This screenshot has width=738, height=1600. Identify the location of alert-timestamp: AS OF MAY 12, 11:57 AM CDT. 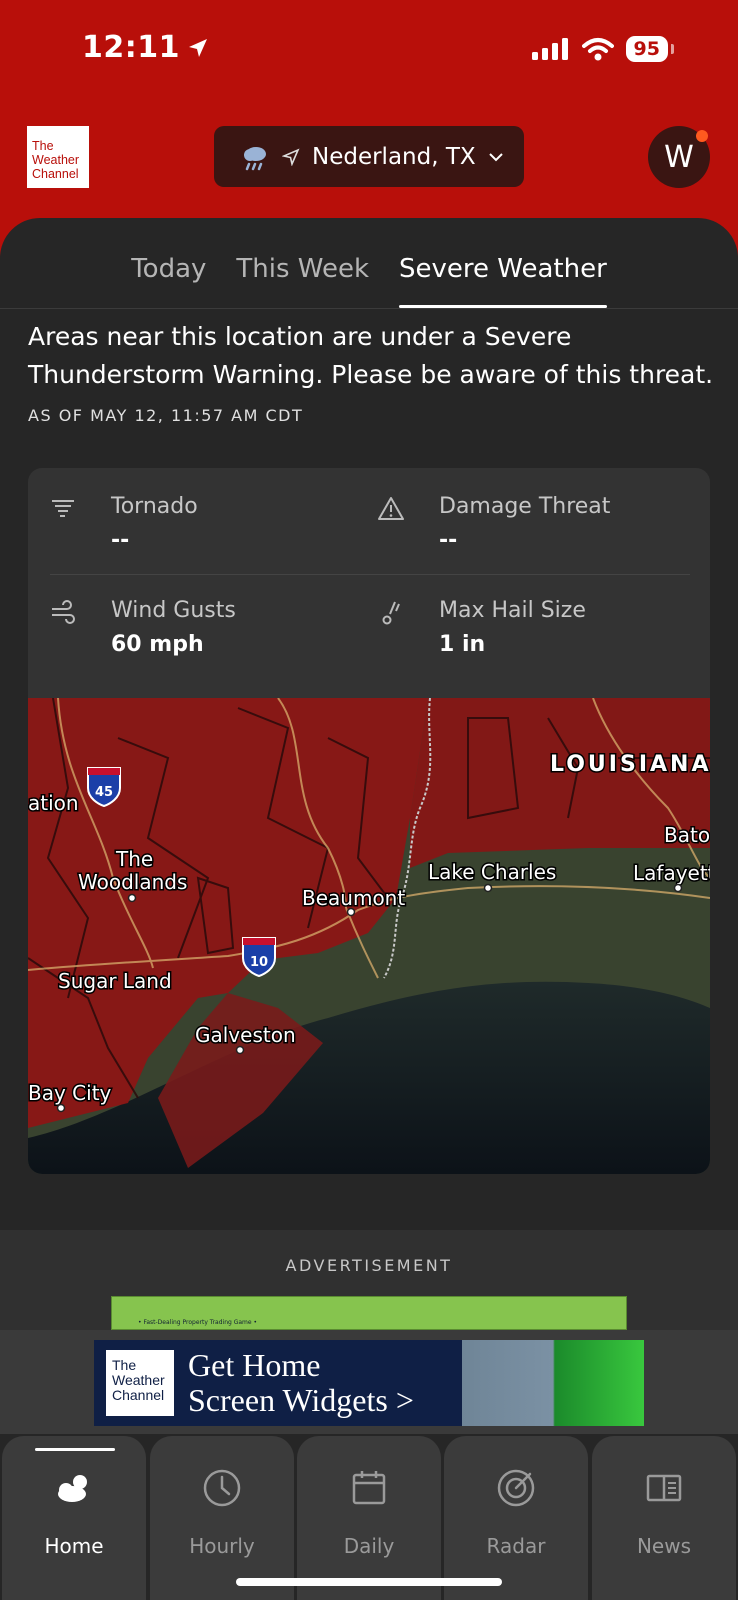
(166, 415).